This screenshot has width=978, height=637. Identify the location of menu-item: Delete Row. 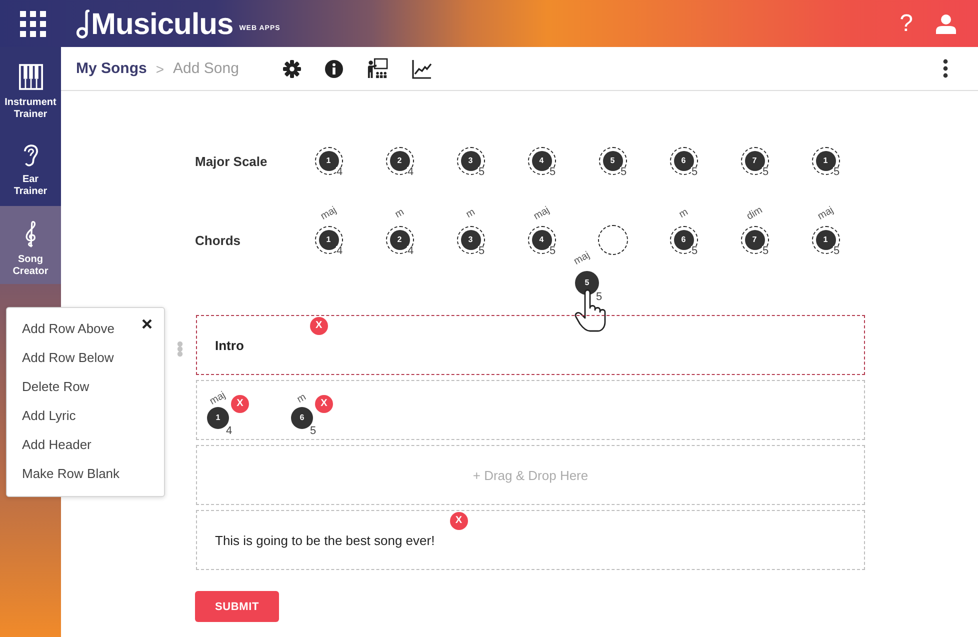
(56, 386).